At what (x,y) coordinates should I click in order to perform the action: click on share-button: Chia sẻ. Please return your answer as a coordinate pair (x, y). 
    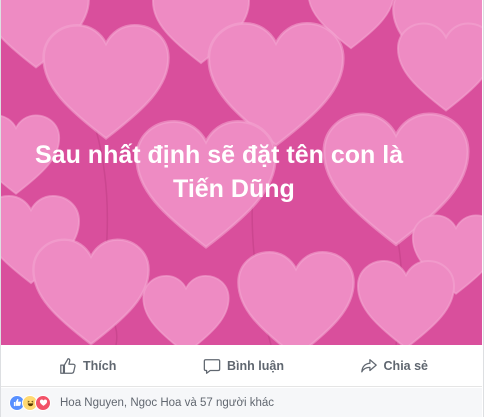
    Looking at the image, I should click on (393, 365).